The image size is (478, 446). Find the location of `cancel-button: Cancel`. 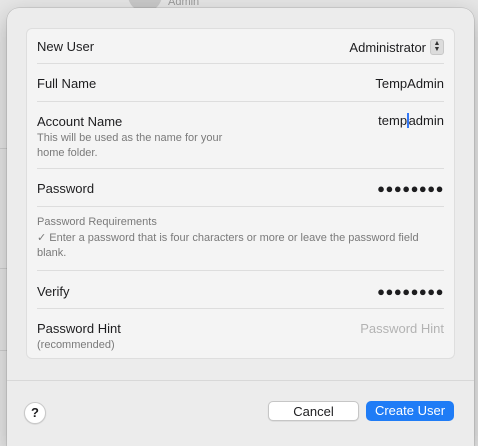

cancel-button: Cancel is located at coordinates (313, 411).